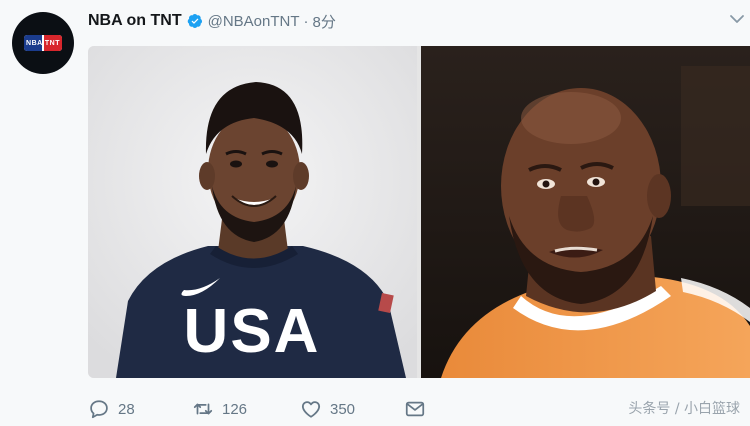 The width and height of the screenshot is (750, 426). I want to click on tweet-header: NBA on TNT @NBAonTNT · 8分, so click(212, 21).